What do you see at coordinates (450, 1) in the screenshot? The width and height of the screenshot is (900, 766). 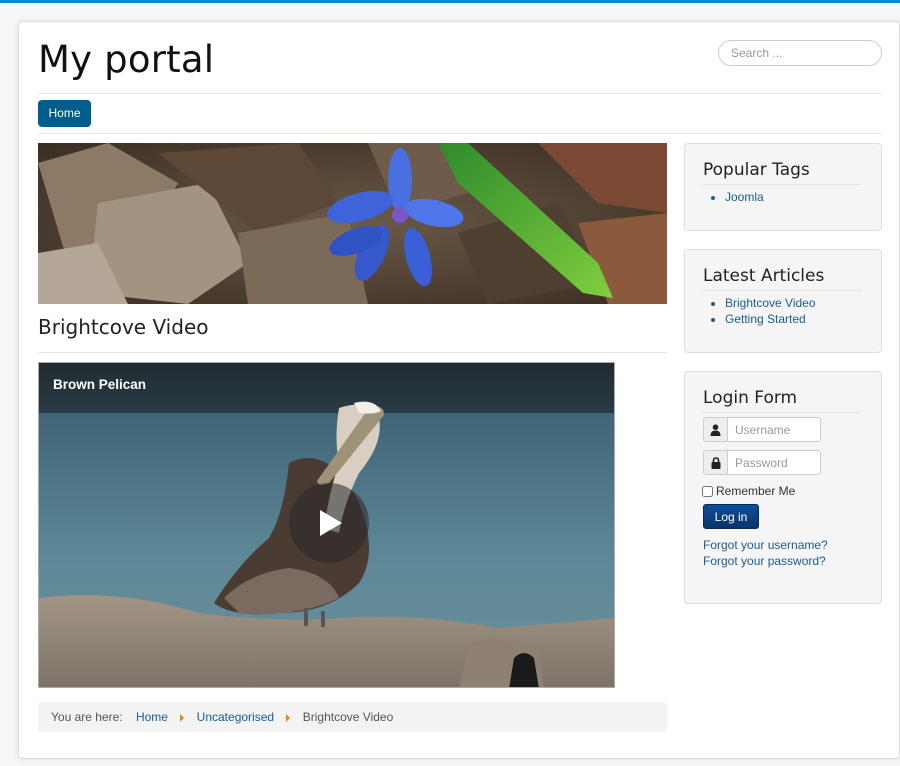 I see `top-accent-bar` at bounding box center [450, 1].